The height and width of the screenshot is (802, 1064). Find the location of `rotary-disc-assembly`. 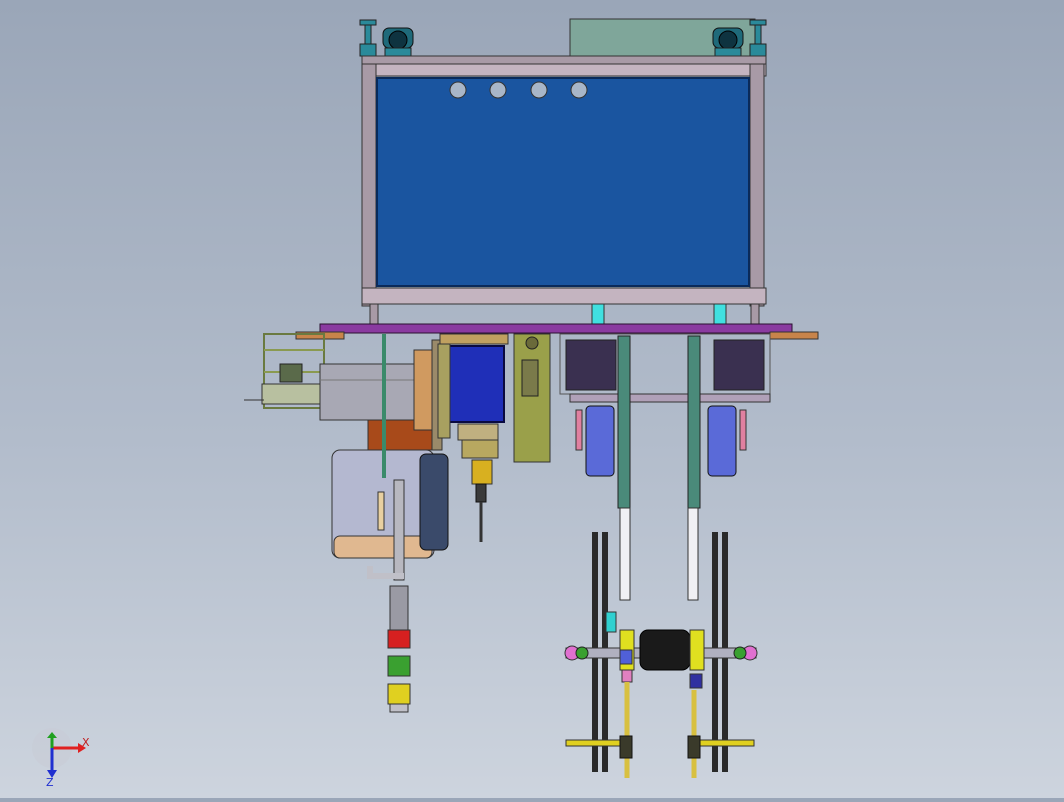

rotary-disc-assembly is located at coordinates (661, 655).